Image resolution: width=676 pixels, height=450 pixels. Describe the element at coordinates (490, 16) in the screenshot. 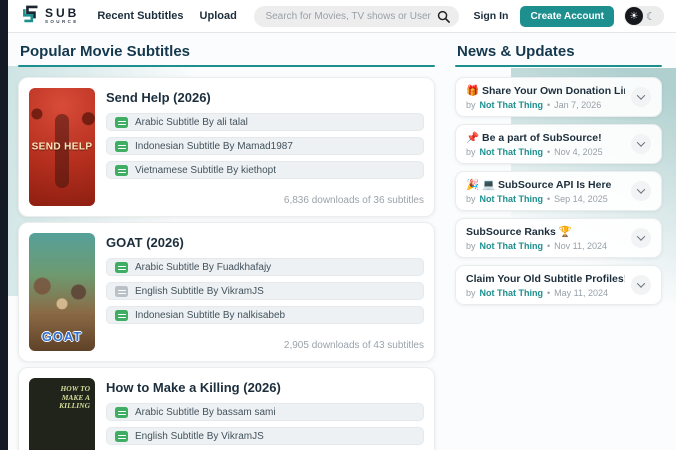

I see `sign-in-link: Sign In` at that location.